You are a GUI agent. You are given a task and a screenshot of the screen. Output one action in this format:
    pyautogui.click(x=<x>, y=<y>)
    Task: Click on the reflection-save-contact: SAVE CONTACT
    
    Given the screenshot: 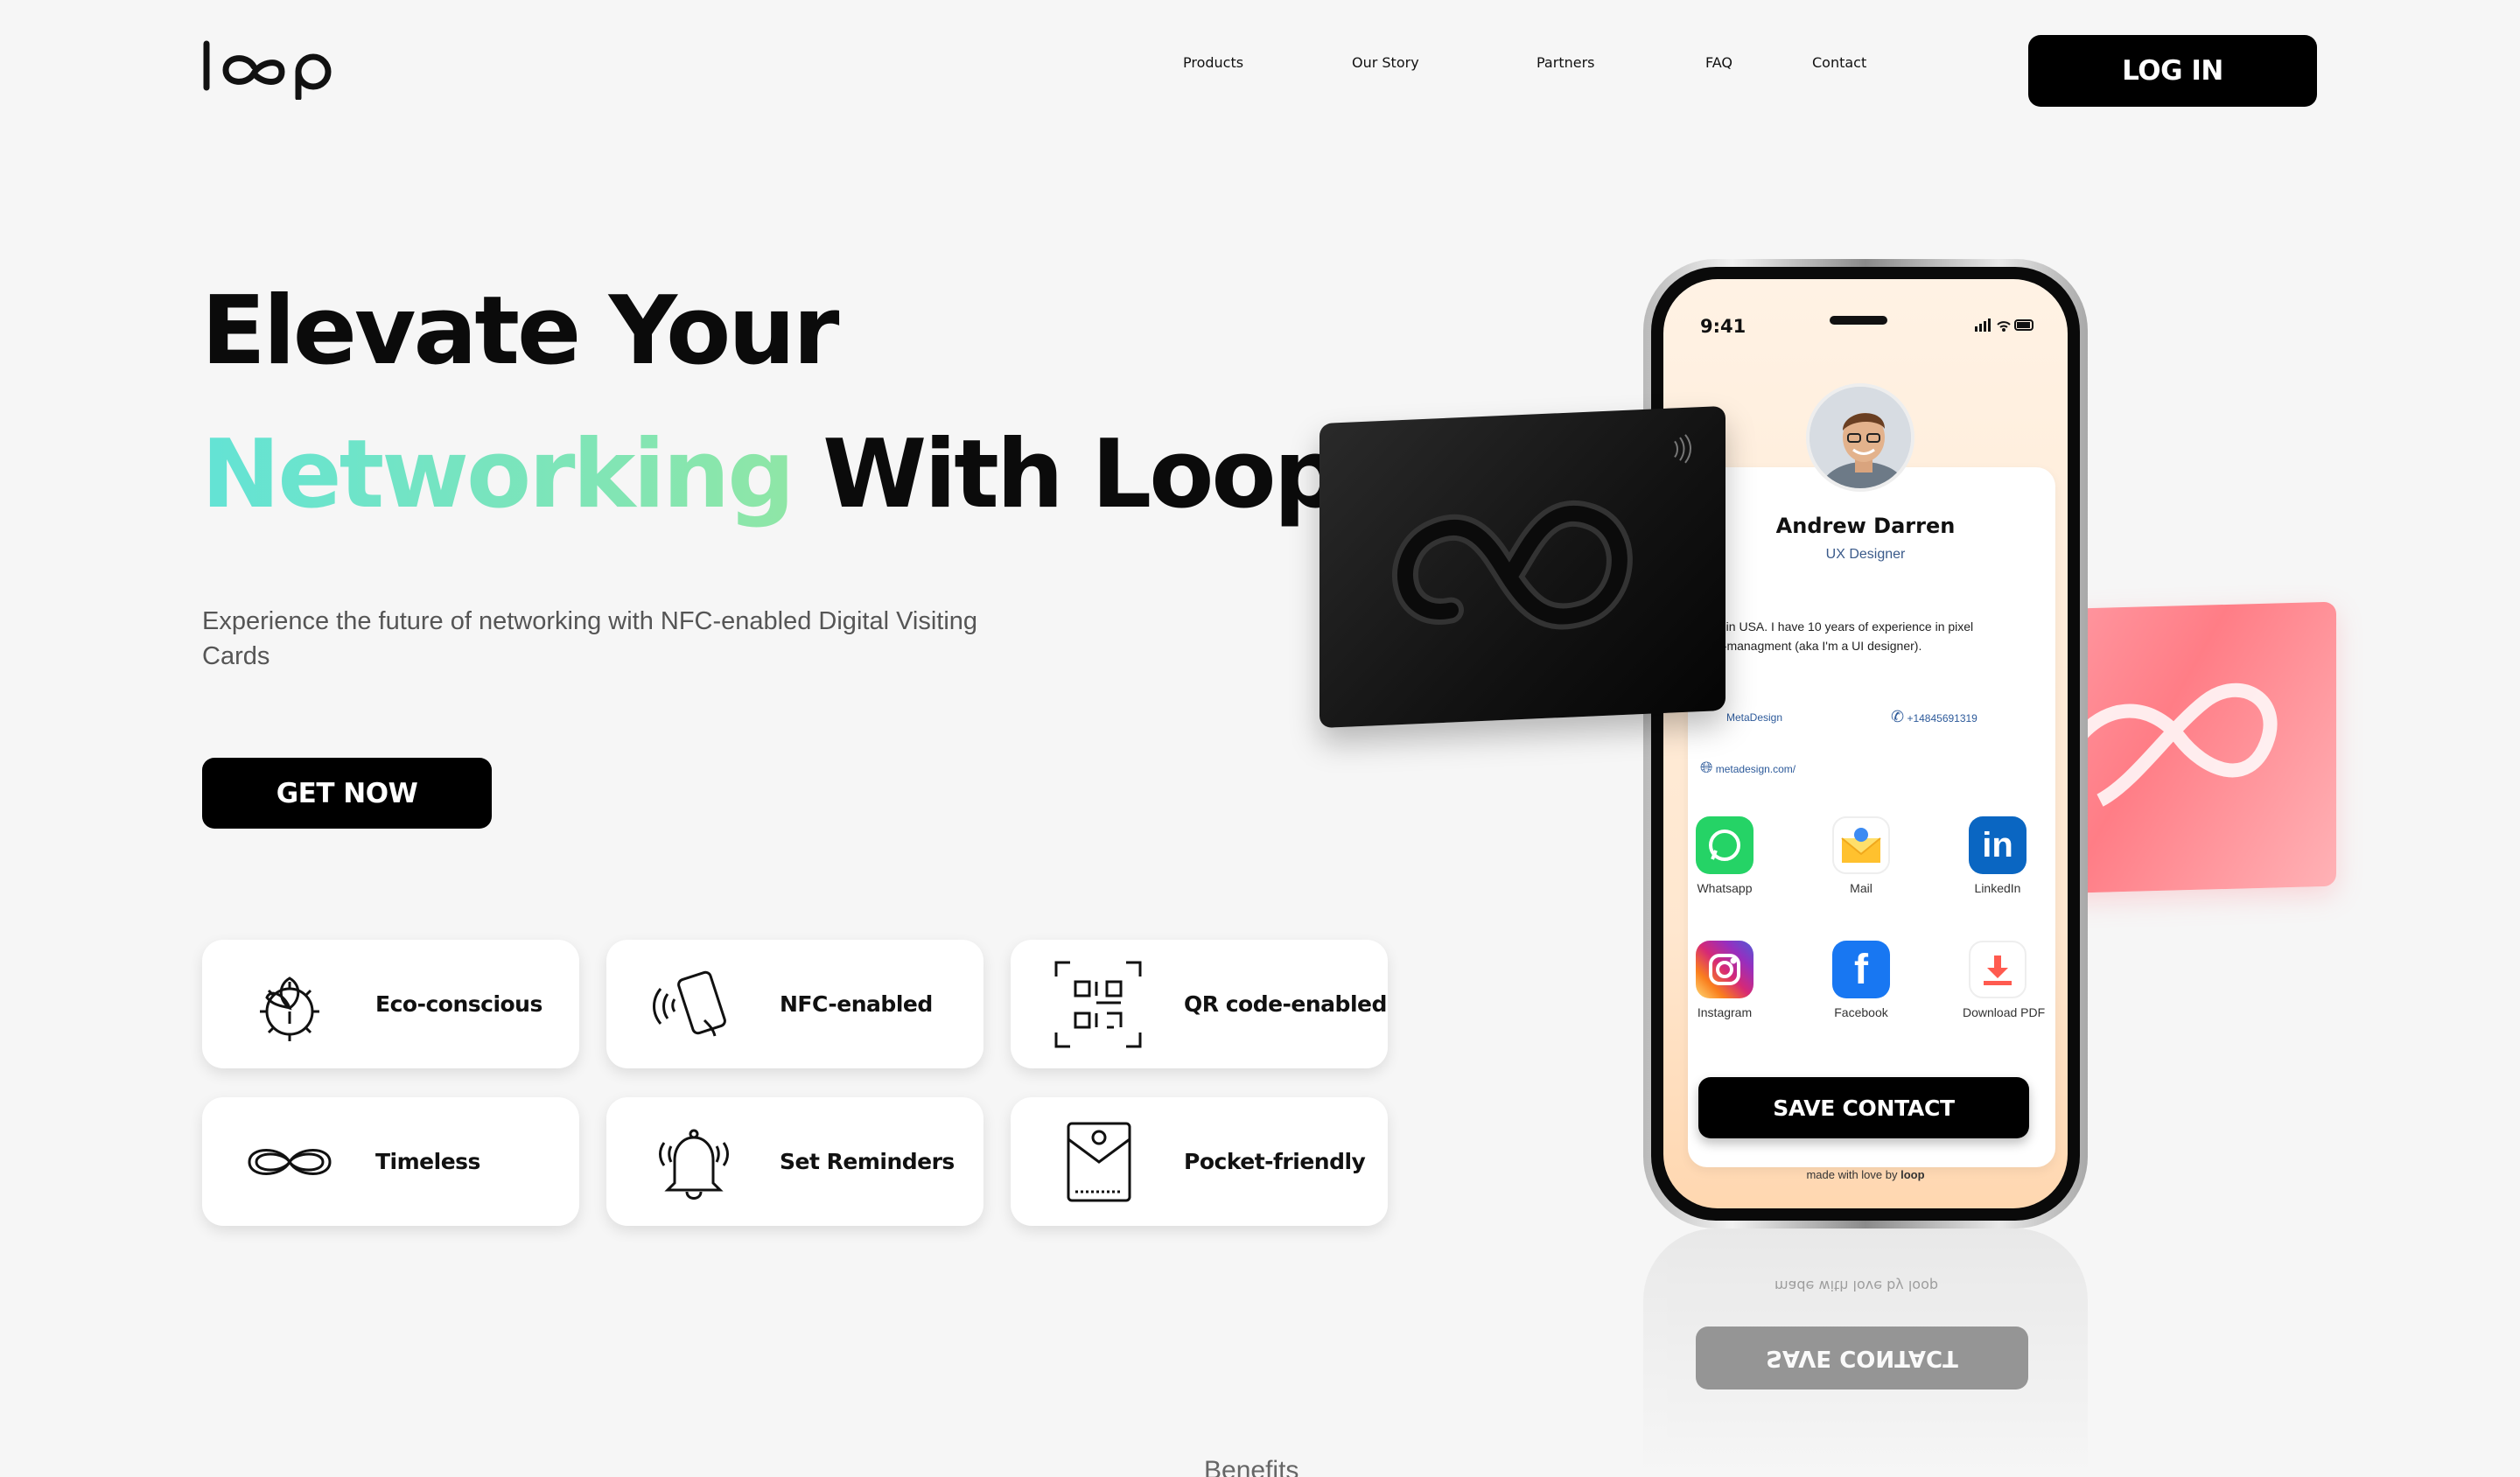 What is the action you would take?
    pyautogui.click(x=1862, y=1358)
    